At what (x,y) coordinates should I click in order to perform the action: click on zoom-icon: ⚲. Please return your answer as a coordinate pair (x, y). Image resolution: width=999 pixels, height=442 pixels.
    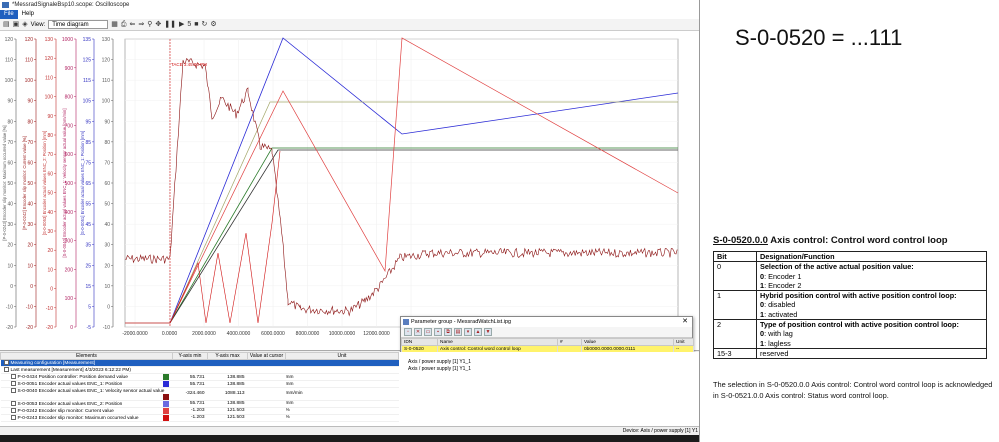
    Looking at the image, I should click on (149, 25).